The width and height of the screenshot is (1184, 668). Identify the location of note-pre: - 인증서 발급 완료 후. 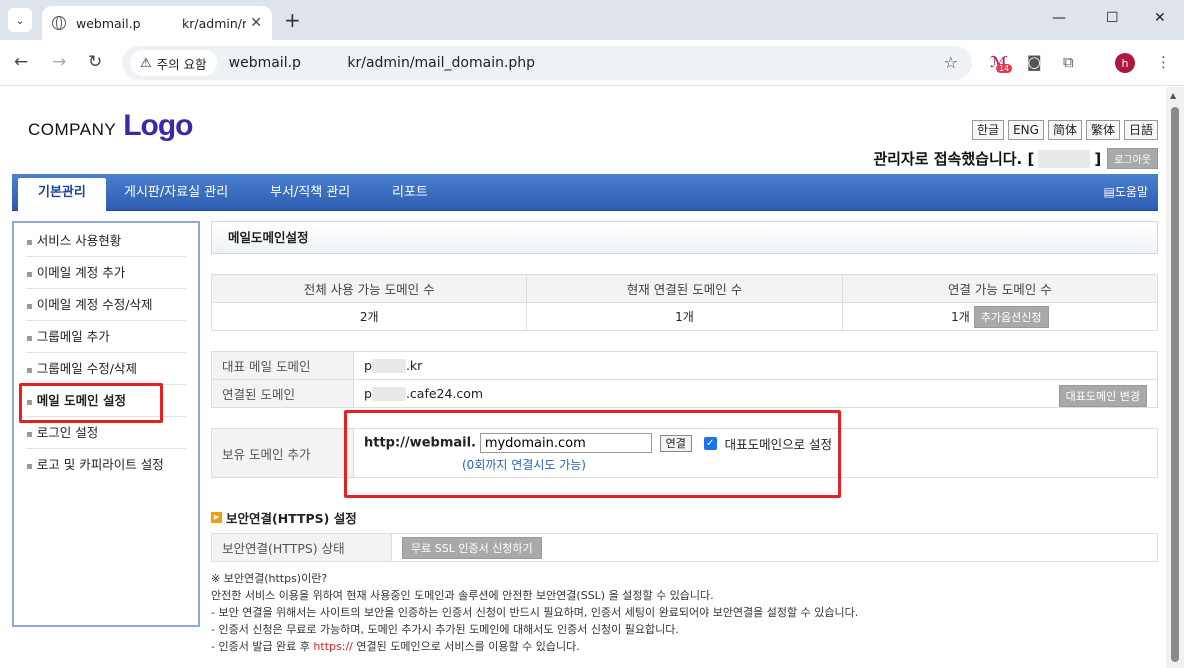
(262, 646).